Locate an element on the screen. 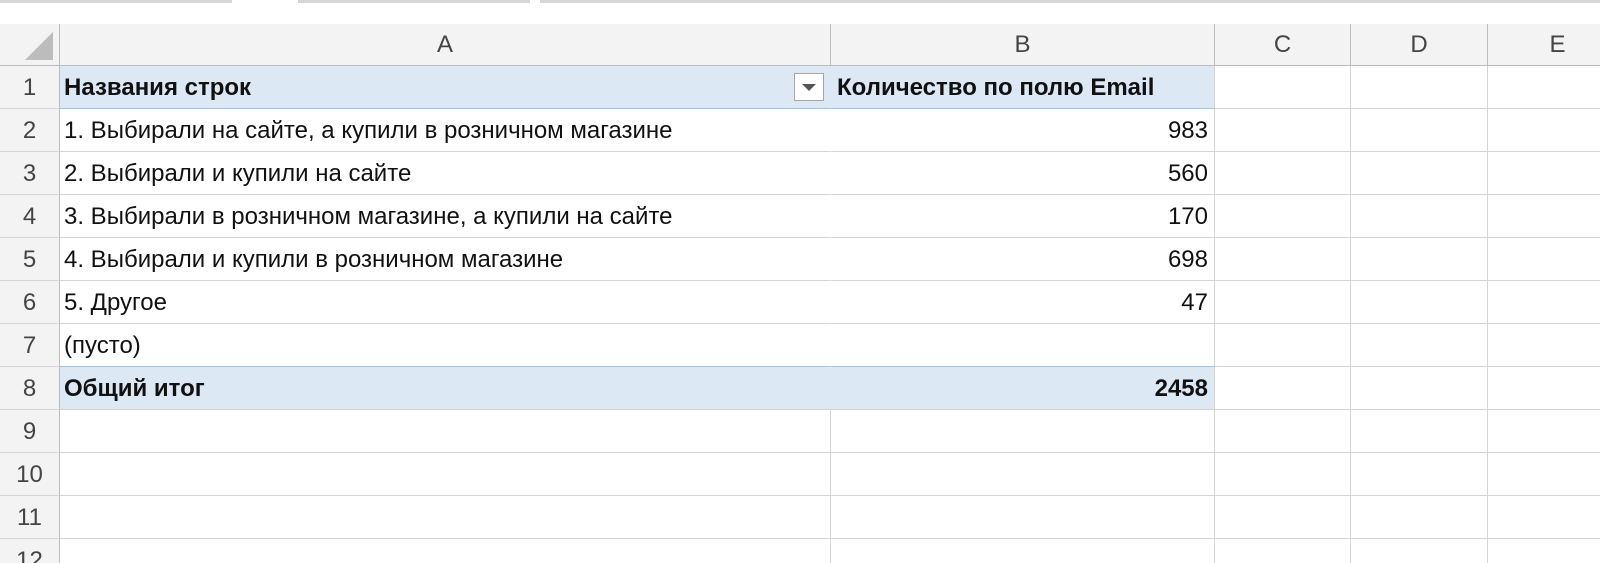  pivot-item-label: (пусто) is located at coordinates (445, 345).